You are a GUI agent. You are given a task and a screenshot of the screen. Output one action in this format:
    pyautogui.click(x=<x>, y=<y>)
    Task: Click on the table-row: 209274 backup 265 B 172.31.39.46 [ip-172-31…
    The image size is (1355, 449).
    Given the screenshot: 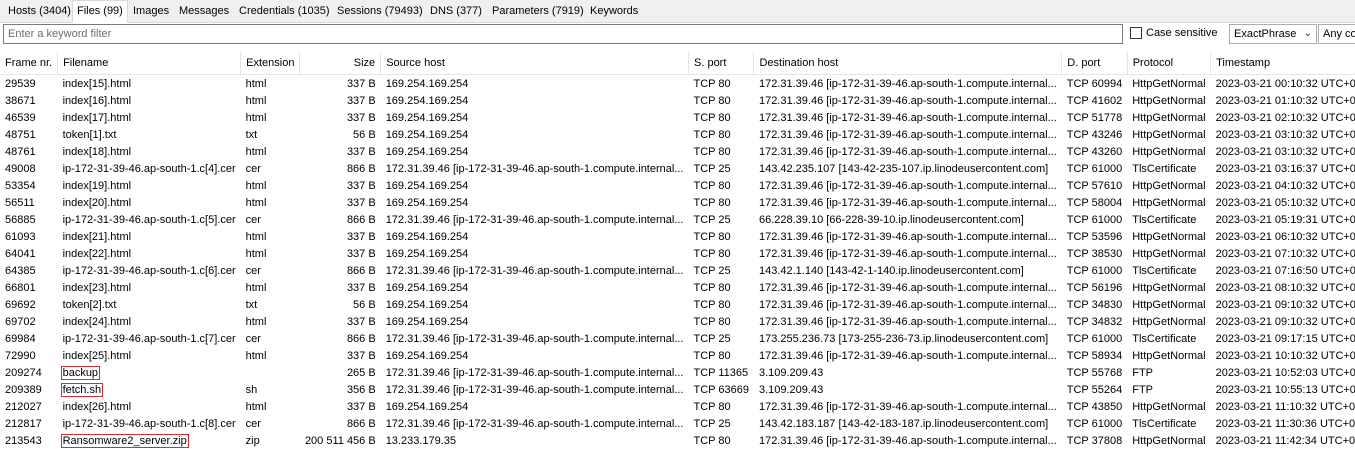 What is the action you would take?
    pyautogui.click(x=677, y=372)
    